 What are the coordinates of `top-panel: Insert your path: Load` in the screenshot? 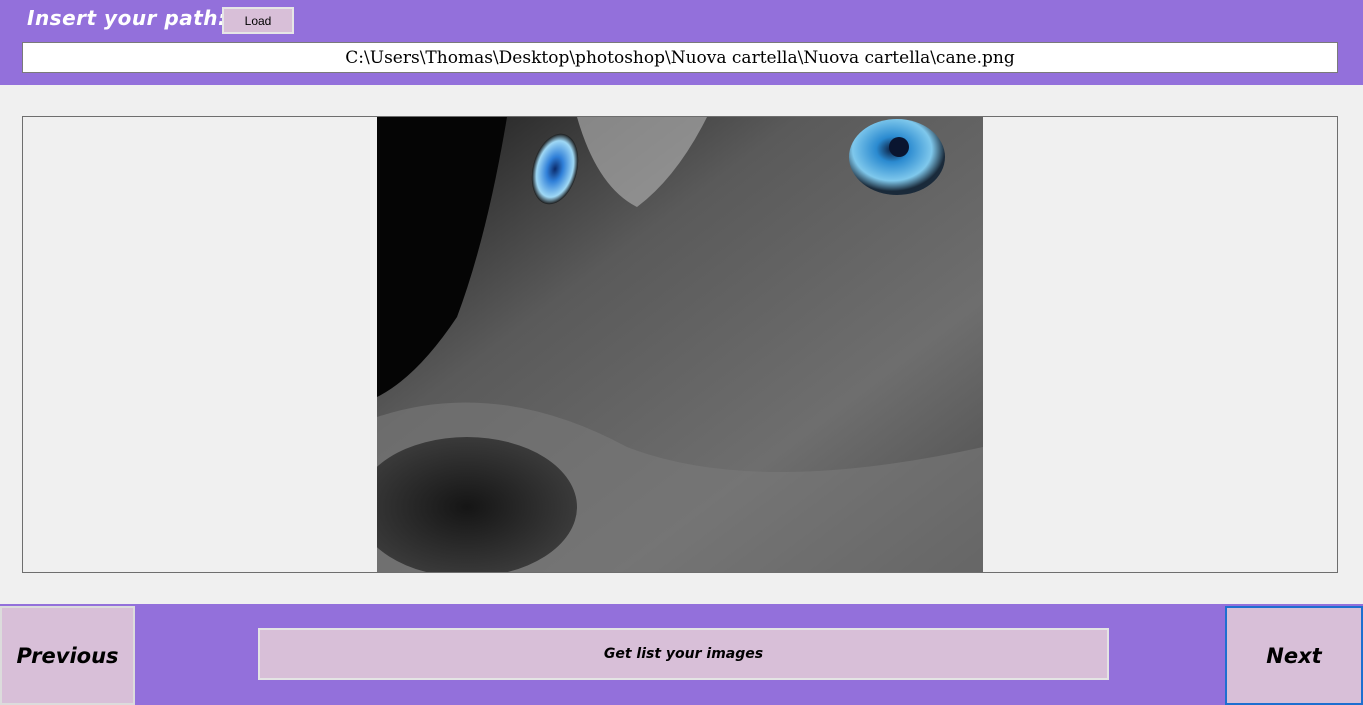 It's located at (681, 42).